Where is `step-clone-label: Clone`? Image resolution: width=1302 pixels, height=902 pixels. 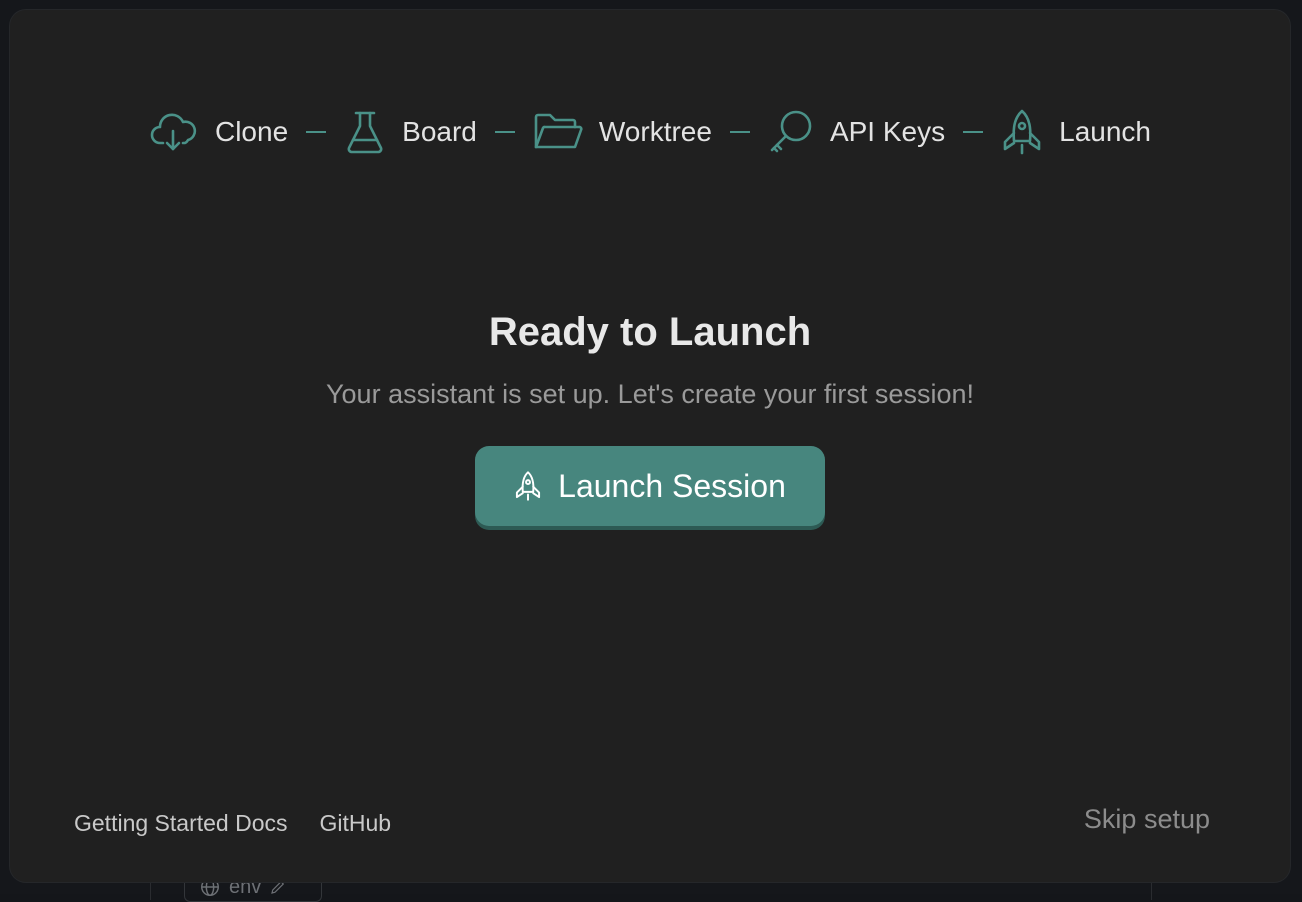
step-clone-label: Clone is located at coordinates (251, 131).